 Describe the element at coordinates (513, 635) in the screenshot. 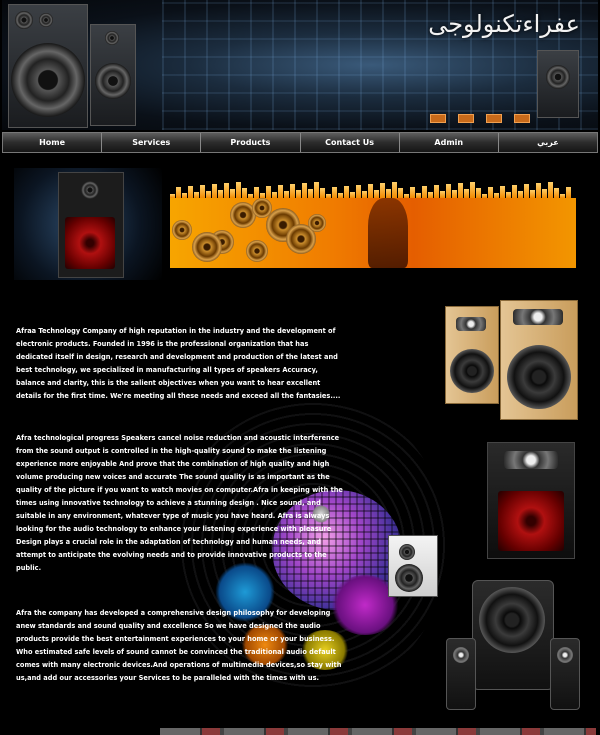

I see `subwoofer-cabinet` at that location.